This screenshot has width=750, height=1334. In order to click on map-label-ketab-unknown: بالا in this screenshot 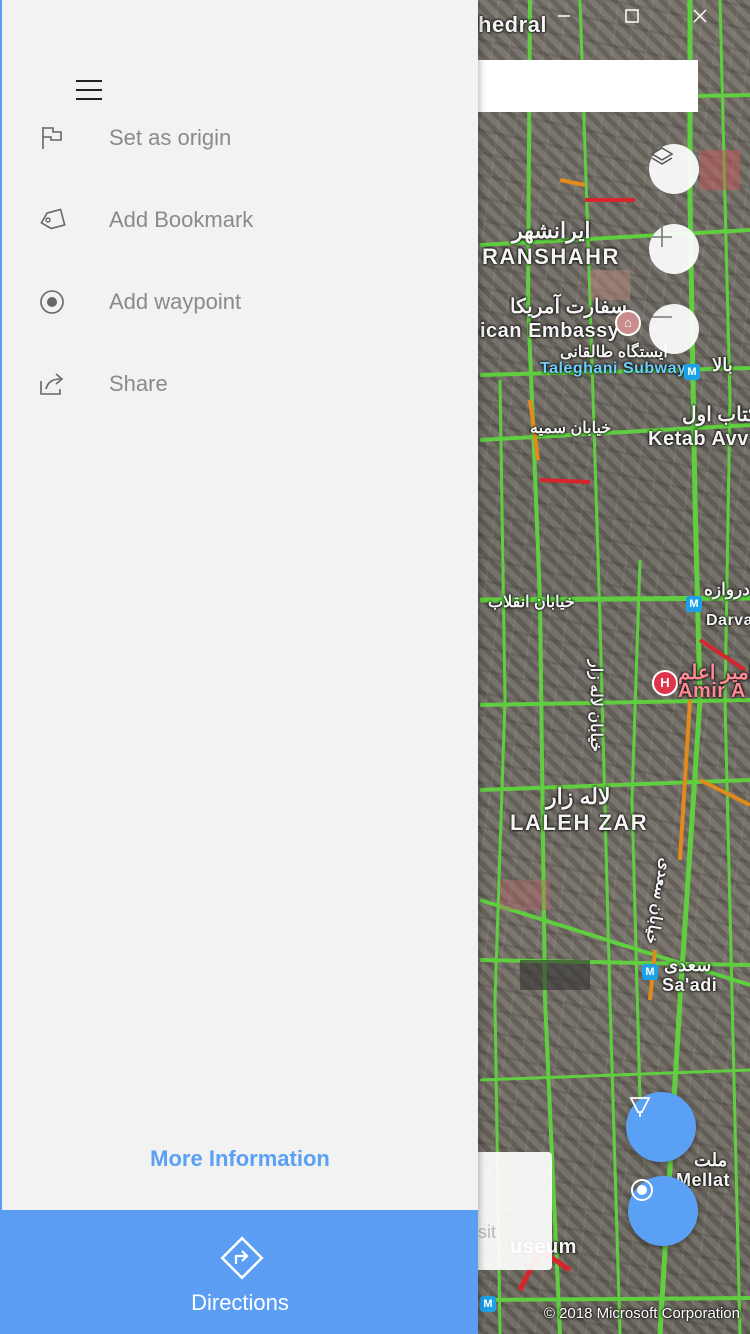, I will do `click(722, 365)`.